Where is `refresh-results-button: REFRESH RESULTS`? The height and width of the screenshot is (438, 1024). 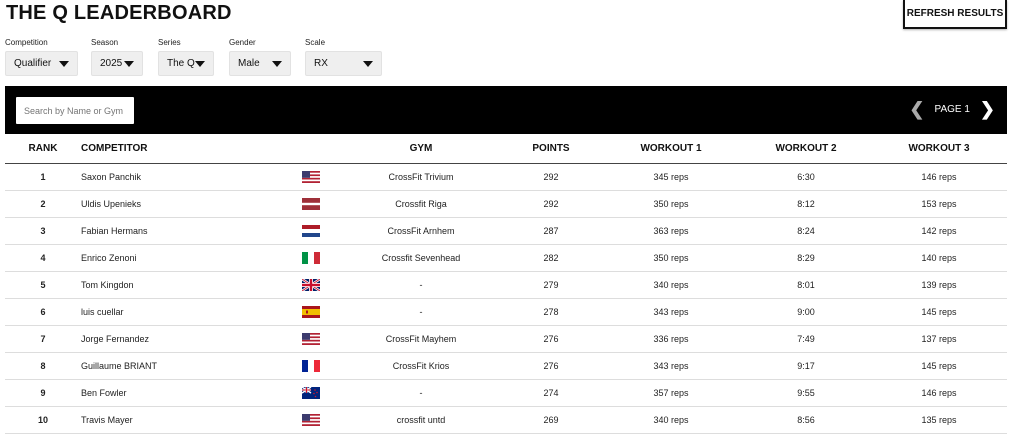 refresh-results-button: REFRESH RESULTS is located at coordinates (955, 14).